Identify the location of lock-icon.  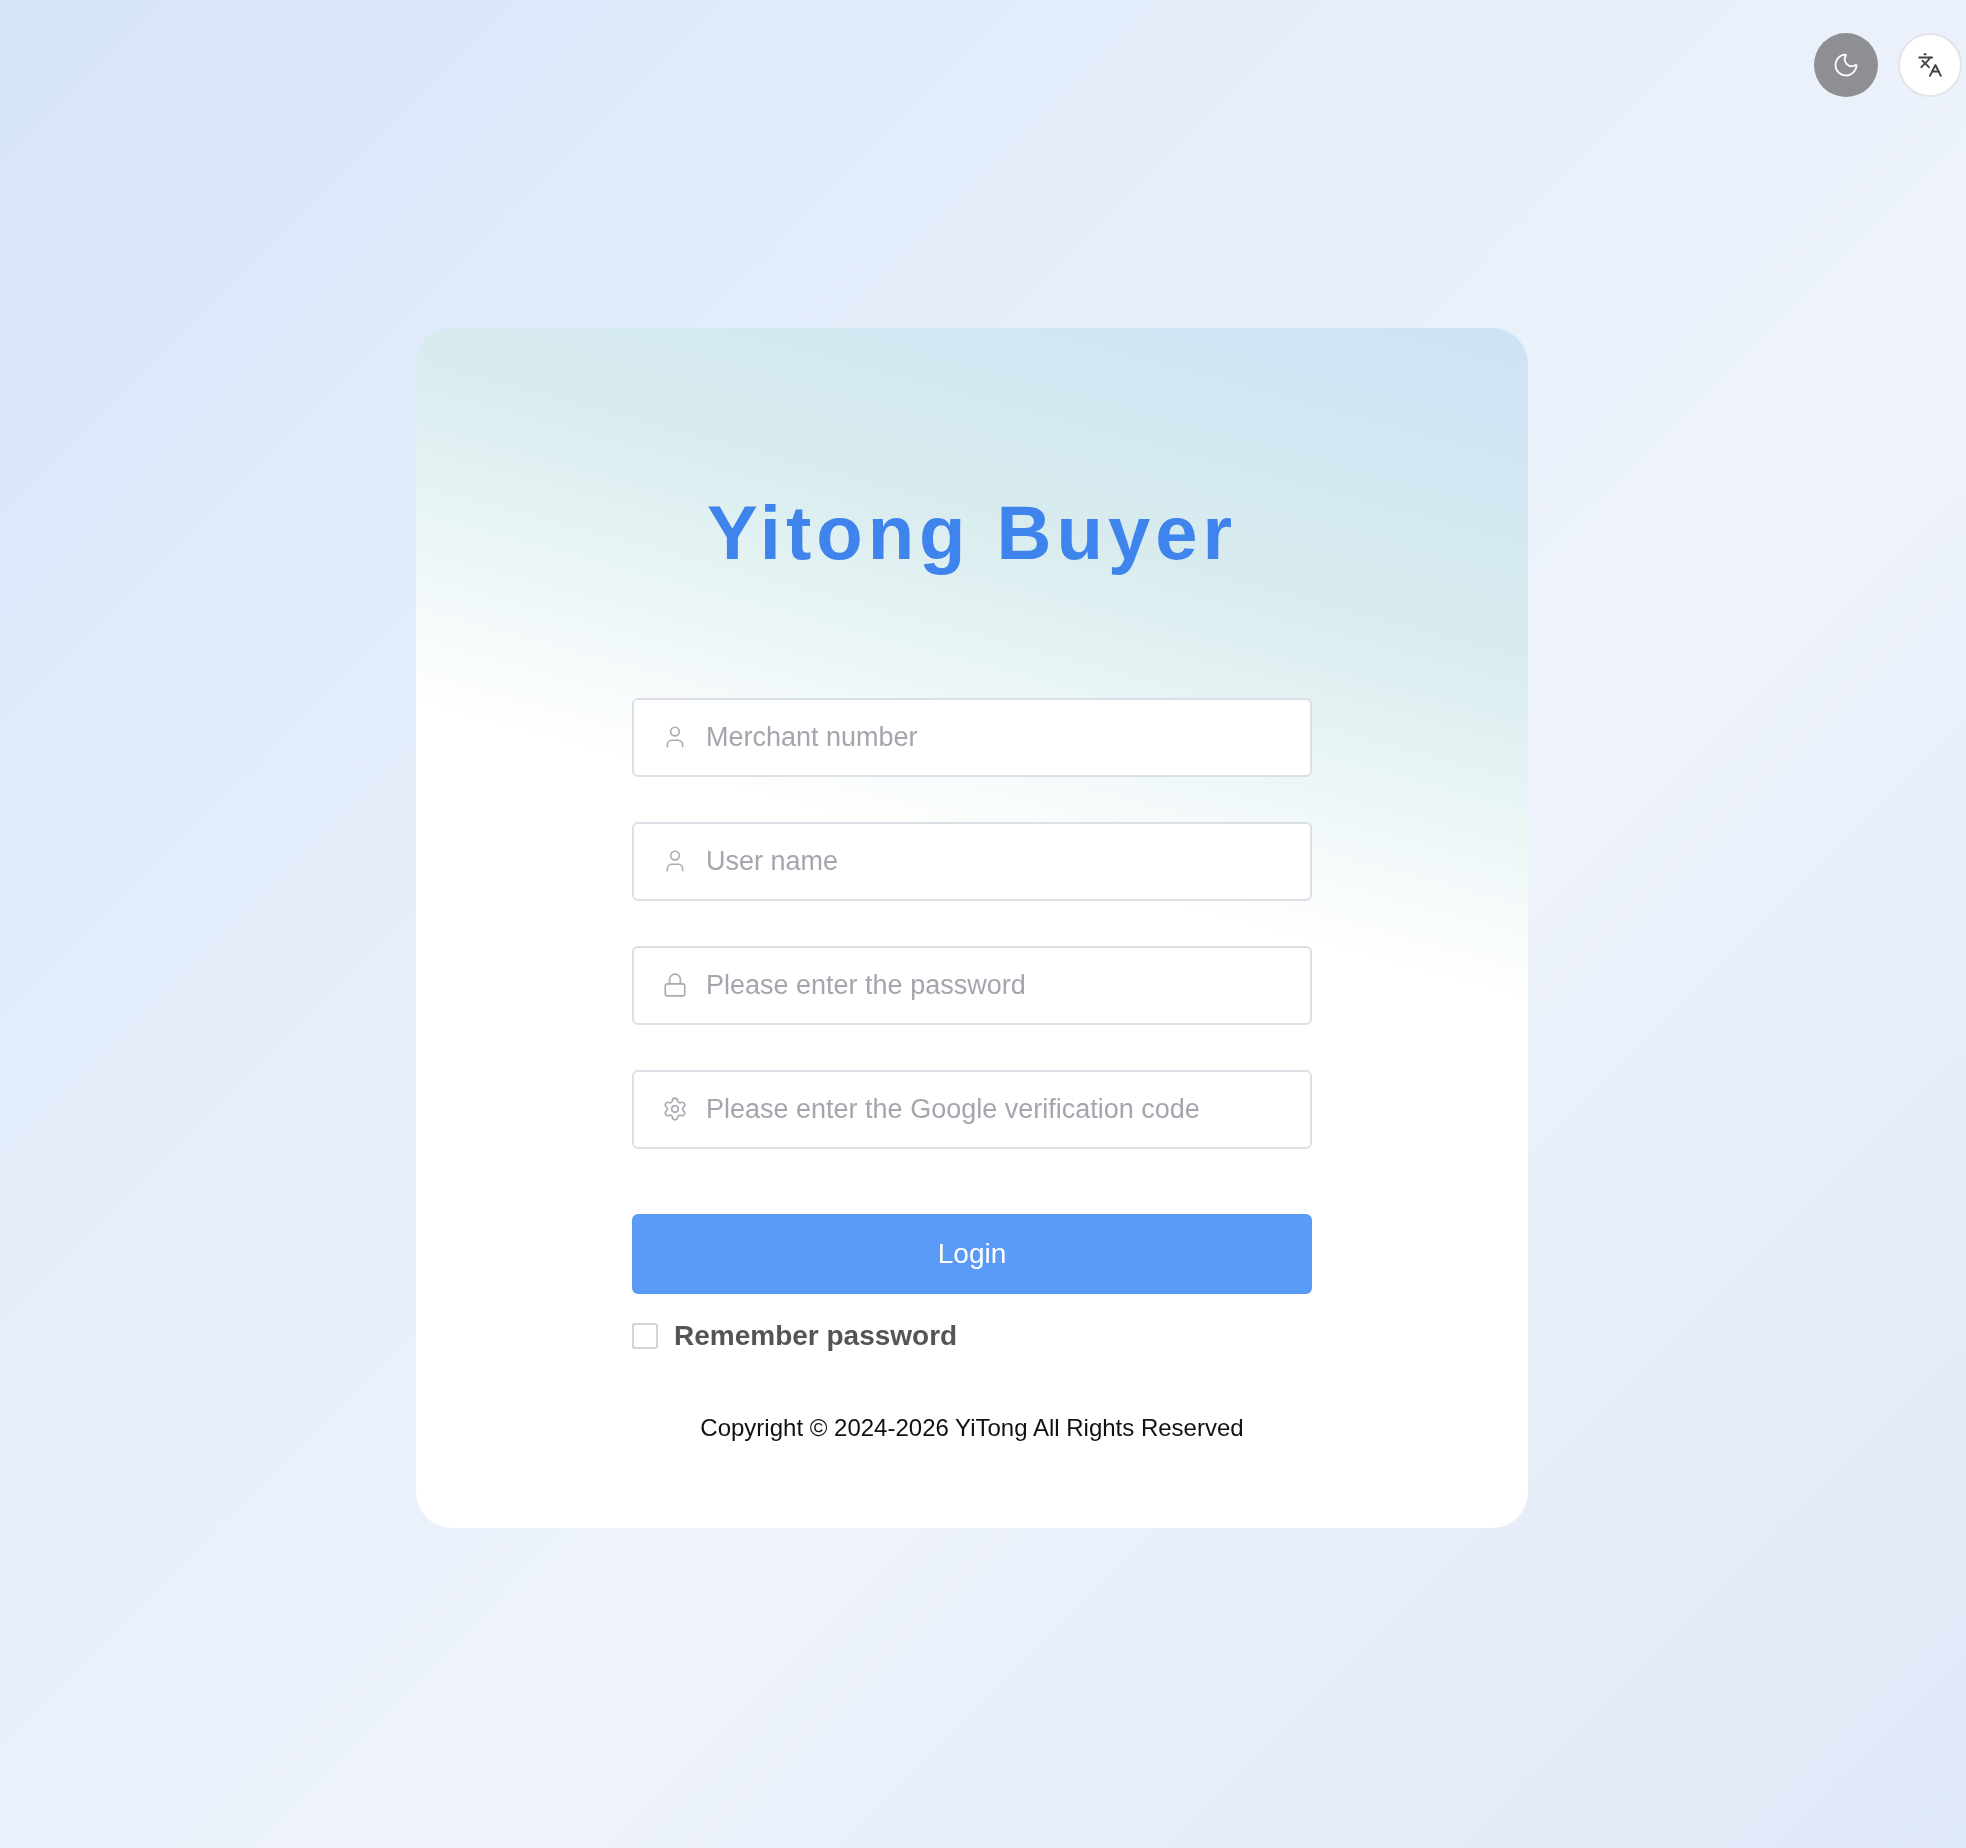
(675, 985).